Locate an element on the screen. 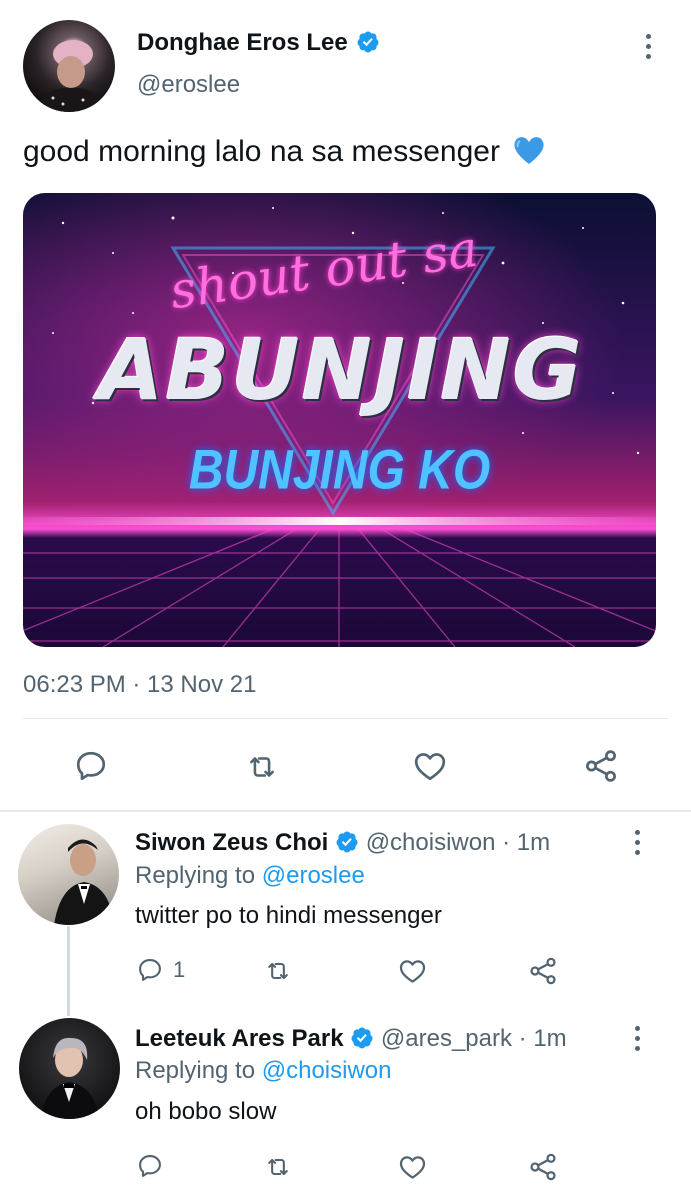 The height and width of the screenshot is (1200, 691). reply-2-like-button is located at coordinates (412, 1167).